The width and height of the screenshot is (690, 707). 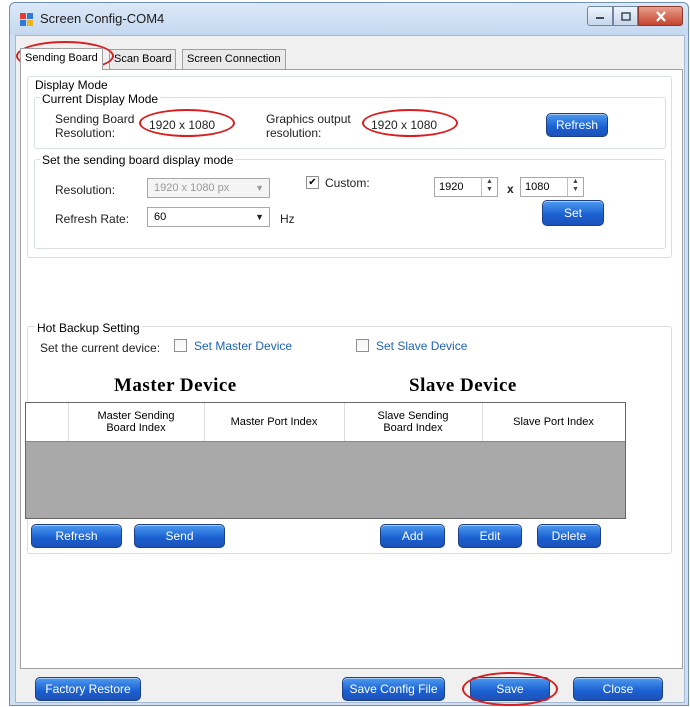 I want to click on custom-label: Custom:, so click(x=347, y=183).